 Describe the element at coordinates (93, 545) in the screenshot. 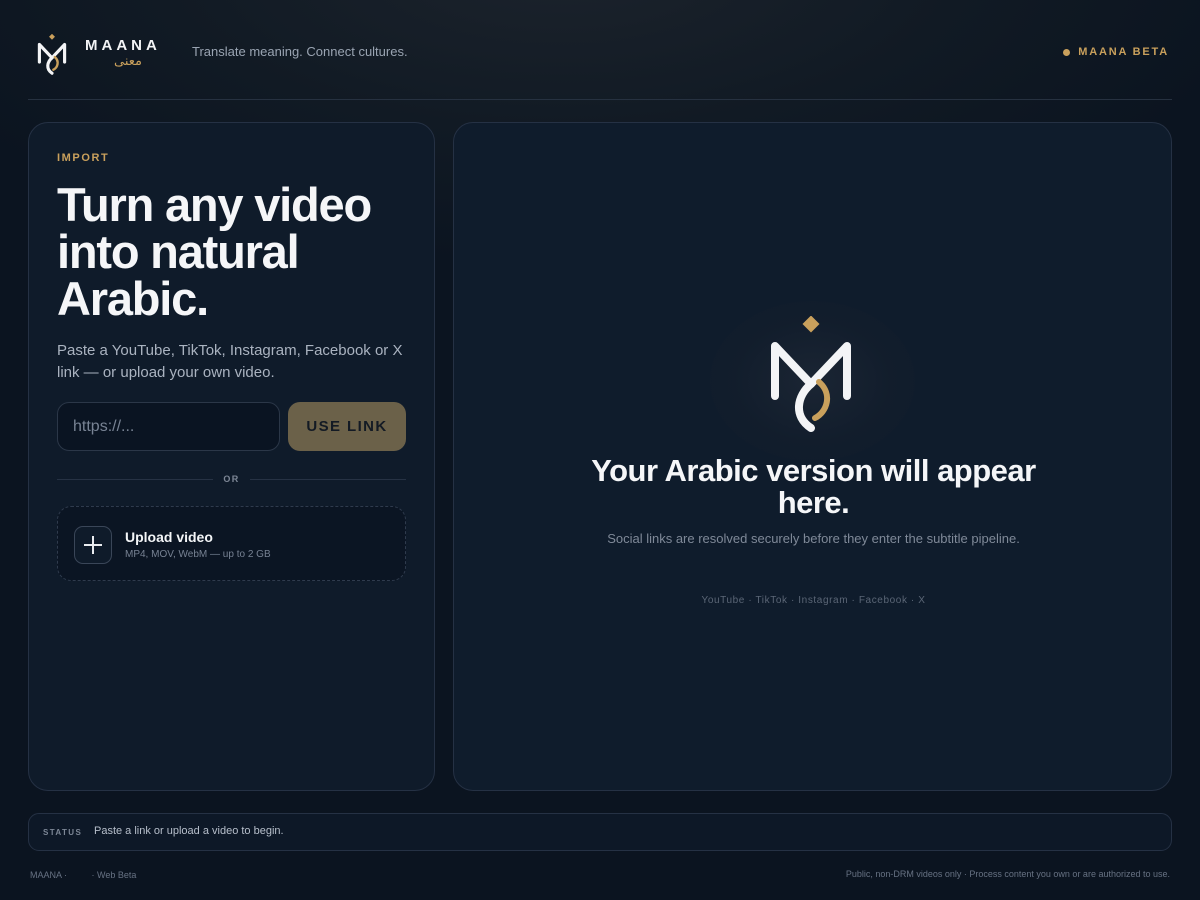

I see `plus-icon` at that location.